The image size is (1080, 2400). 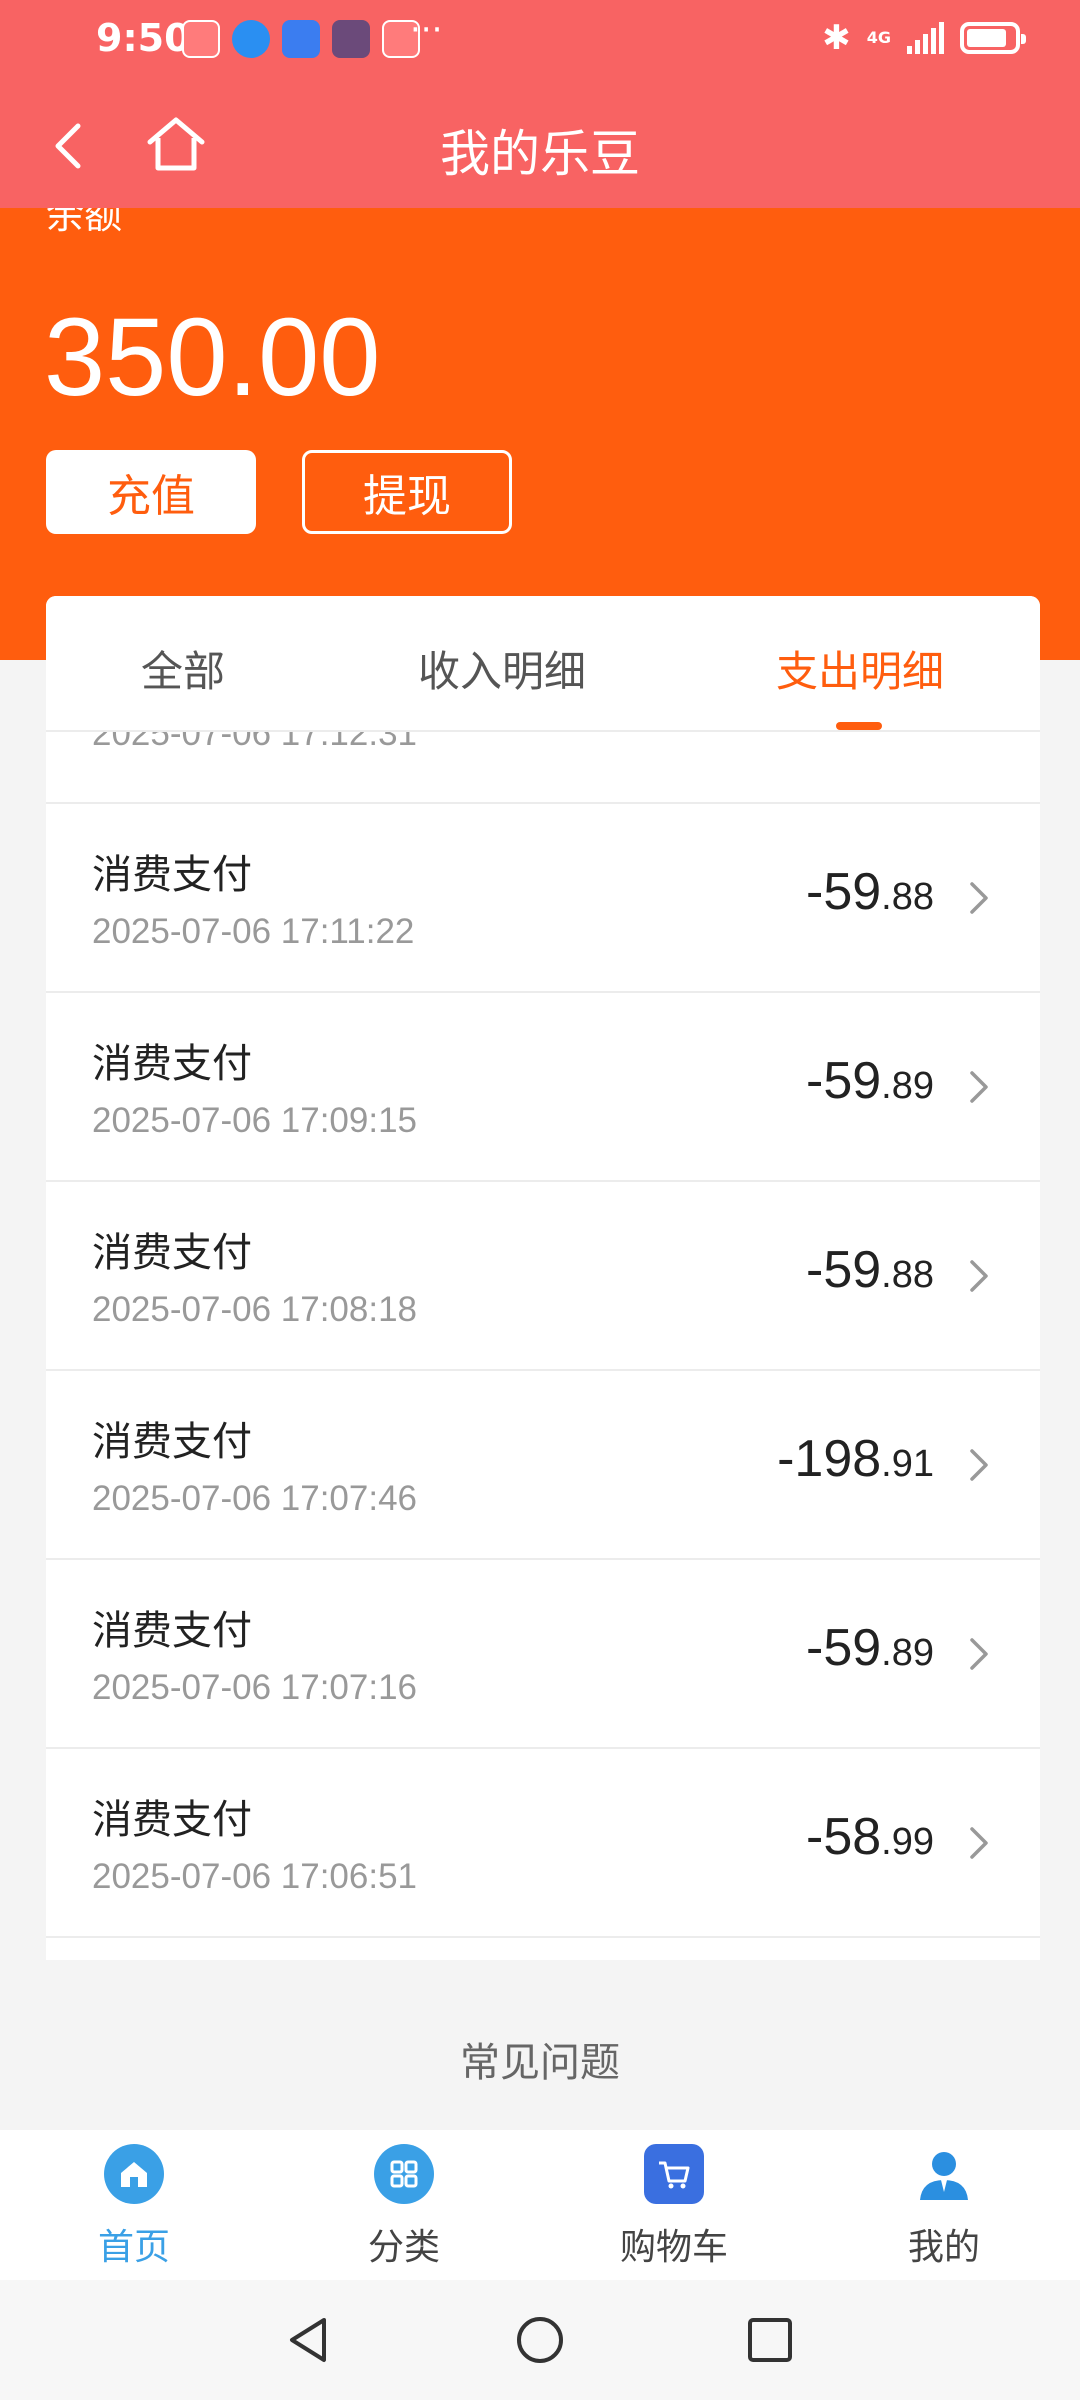 What do you see at coordinates (183, 668) in the screenshot?
I see `tab-all: 全部` at bounding box center [183, 668].